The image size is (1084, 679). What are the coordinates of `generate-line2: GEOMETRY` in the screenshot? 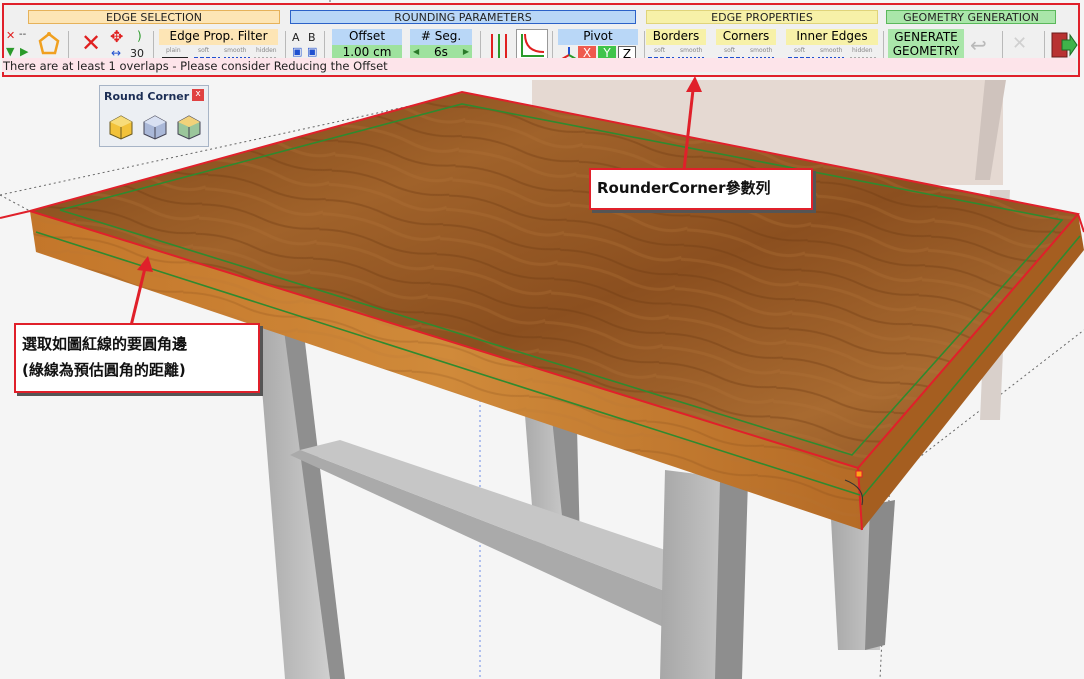 It's located at (926, 51).